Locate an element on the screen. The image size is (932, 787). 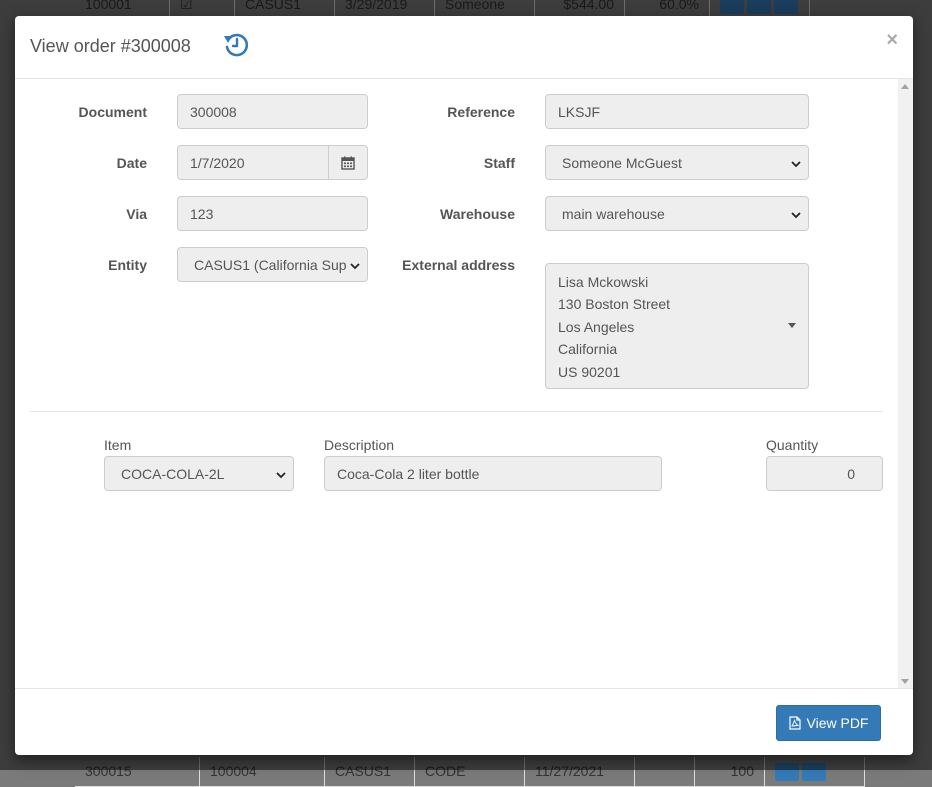
external-address-label: External address is located at coordinates (458, 265).